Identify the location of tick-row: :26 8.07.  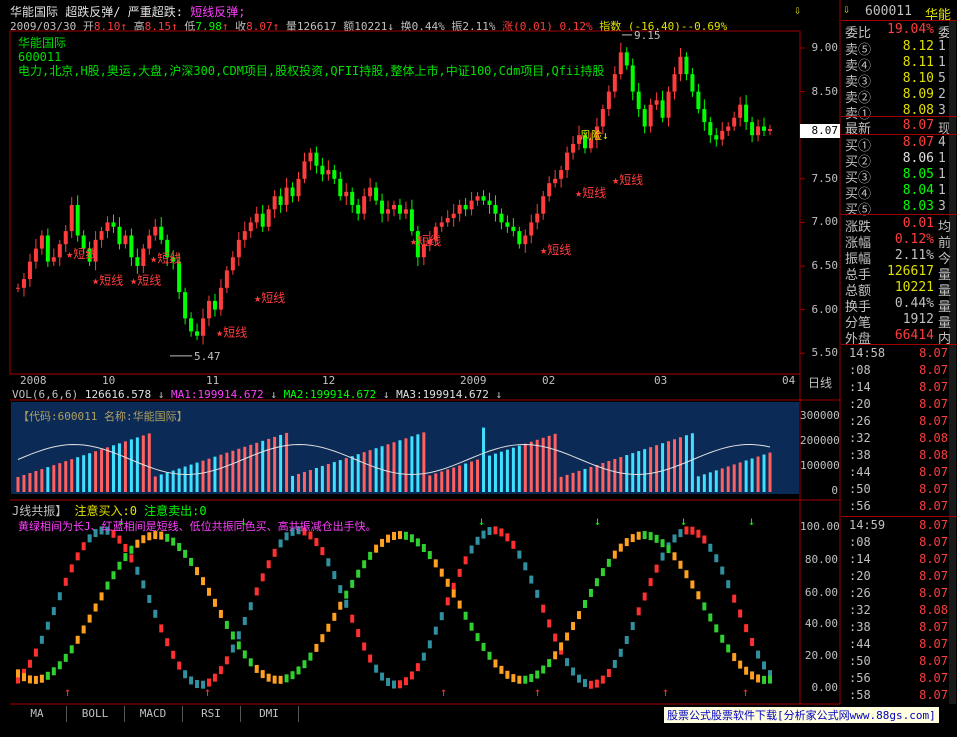
(898, 594).